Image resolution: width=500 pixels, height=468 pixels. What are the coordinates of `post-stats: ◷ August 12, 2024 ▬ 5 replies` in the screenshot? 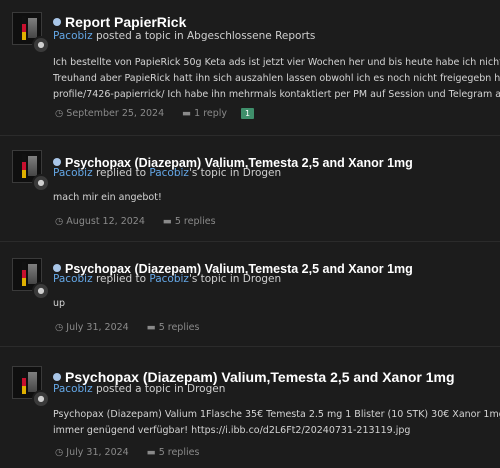 It's located at (135, 221).